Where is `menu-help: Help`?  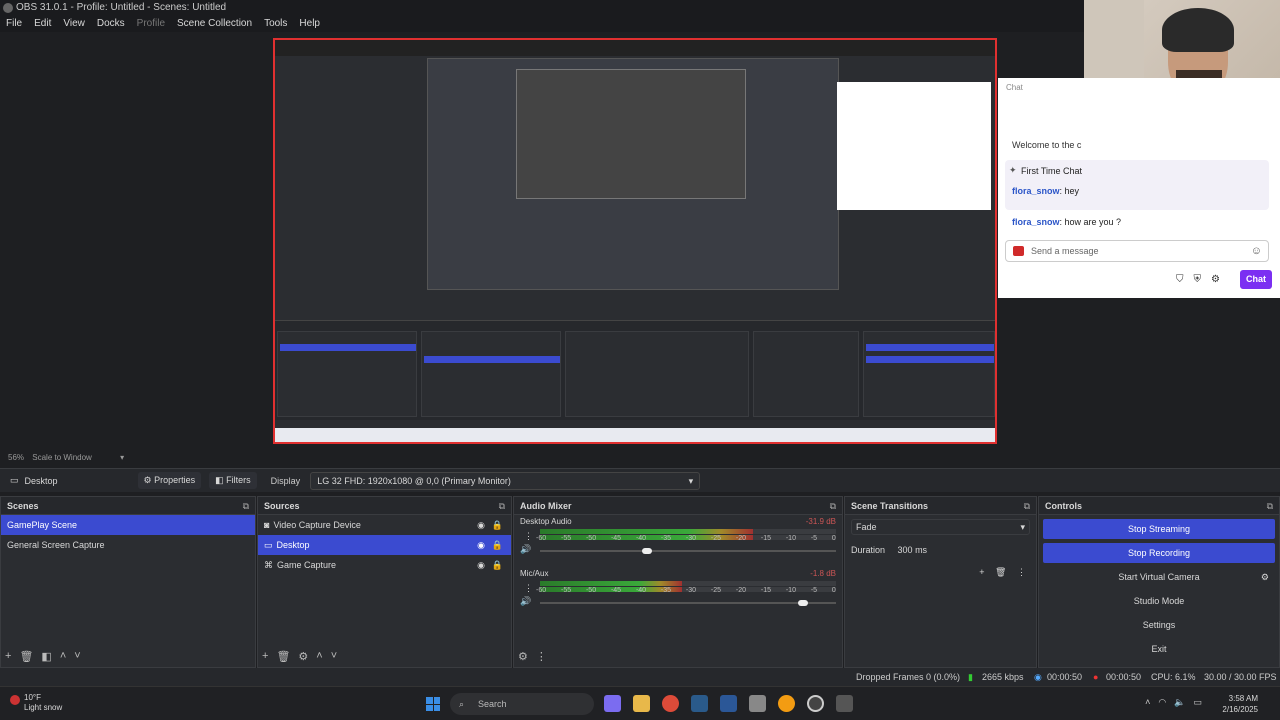 menu-help: Help is located at coordinates (309, 24).